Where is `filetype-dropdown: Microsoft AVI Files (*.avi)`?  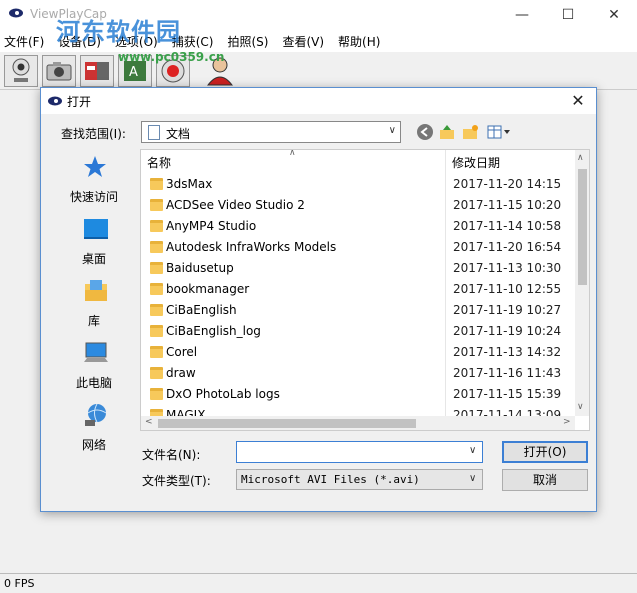
filetype-dropdown: Microsoft AVI Files (*.avi) is located at coordinates (359, 479).